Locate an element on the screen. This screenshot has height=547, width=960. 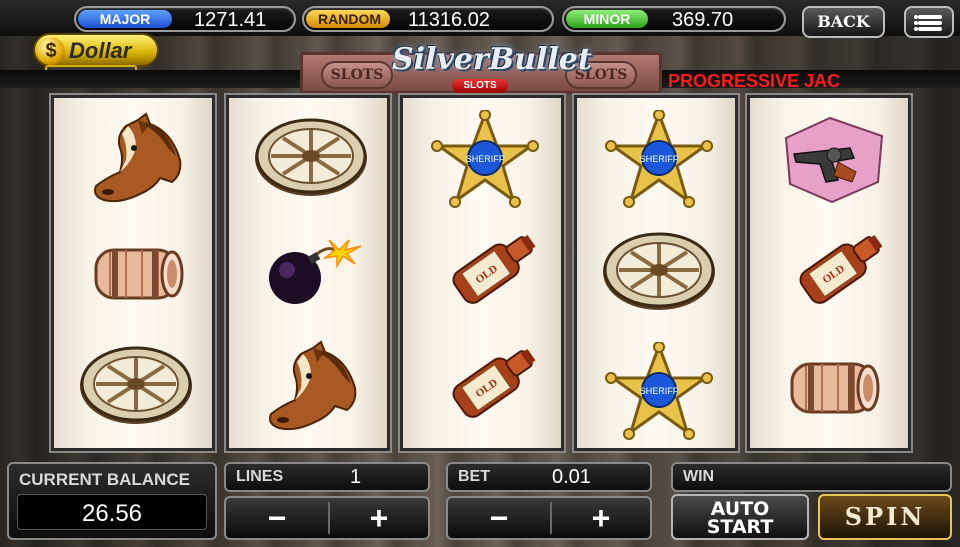
lines-stepper: − + is located at coordinates (327, 518).